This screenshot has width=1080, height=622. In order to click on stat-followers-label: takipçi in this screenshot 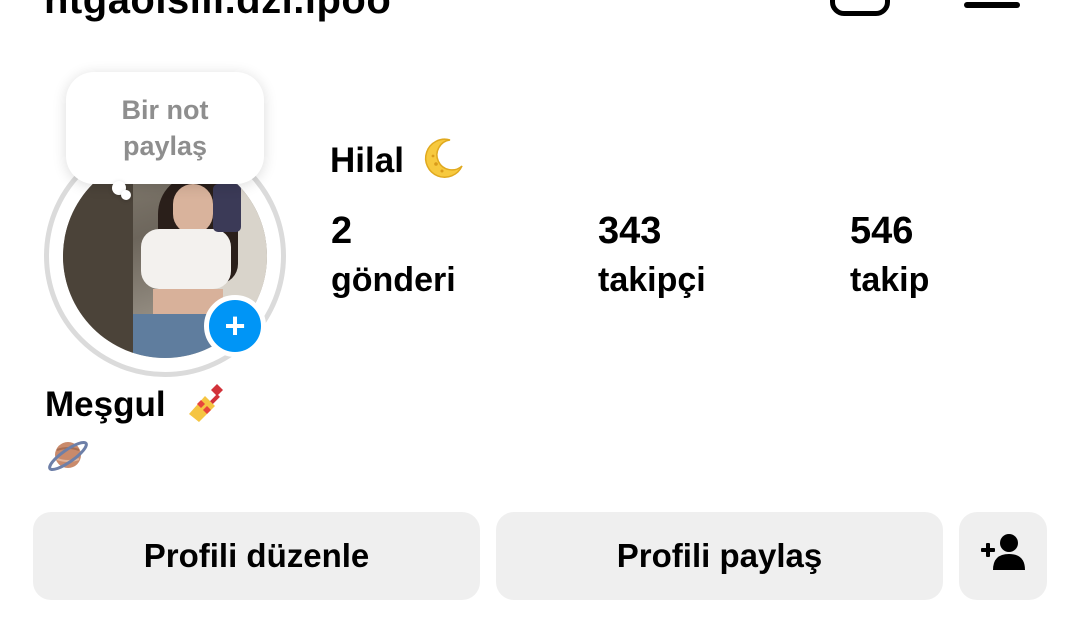, I will do `click(652, 280)`.